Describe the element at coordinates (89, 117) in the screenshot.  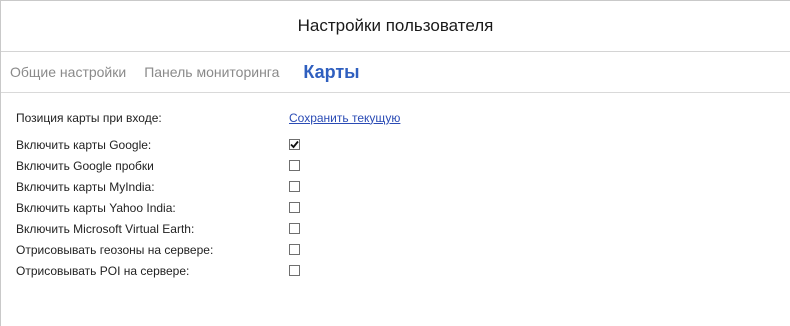
I see `map-position-label: Позиция карты при входе:` at that location.